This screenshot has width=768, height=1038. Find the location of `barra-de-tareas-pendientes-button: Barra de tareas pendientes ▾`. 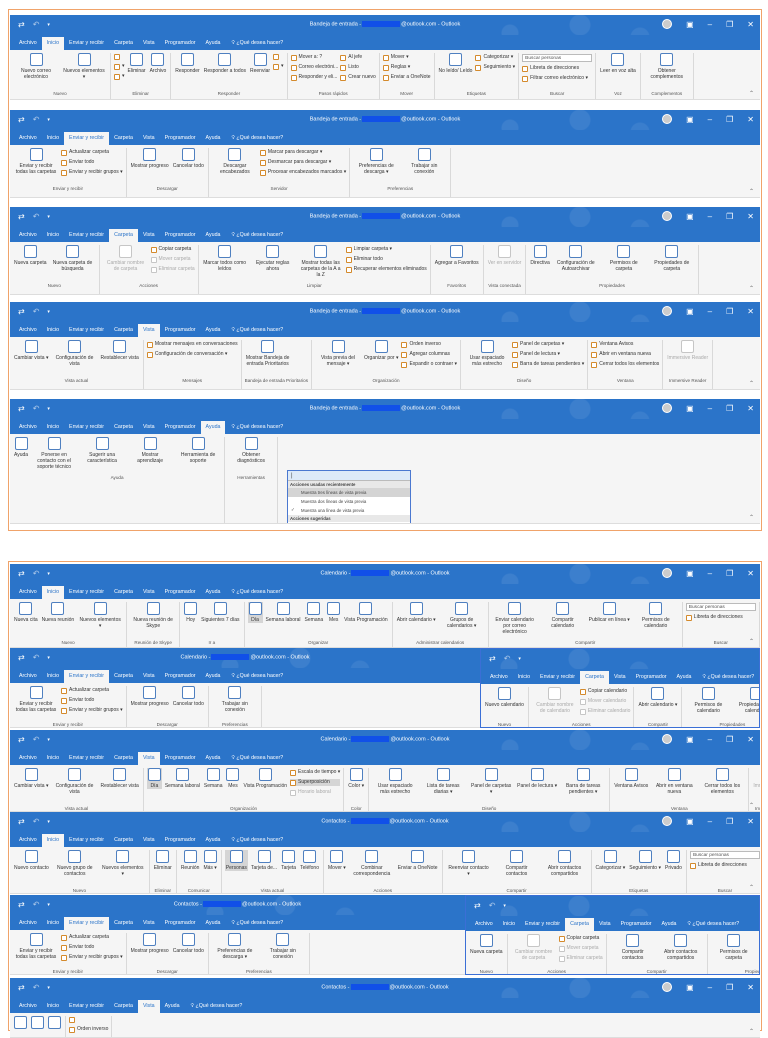

barra-de-tareas-pendientes-button: Barra de tareas pendientes ▾ is located at coordinates (583, 781).